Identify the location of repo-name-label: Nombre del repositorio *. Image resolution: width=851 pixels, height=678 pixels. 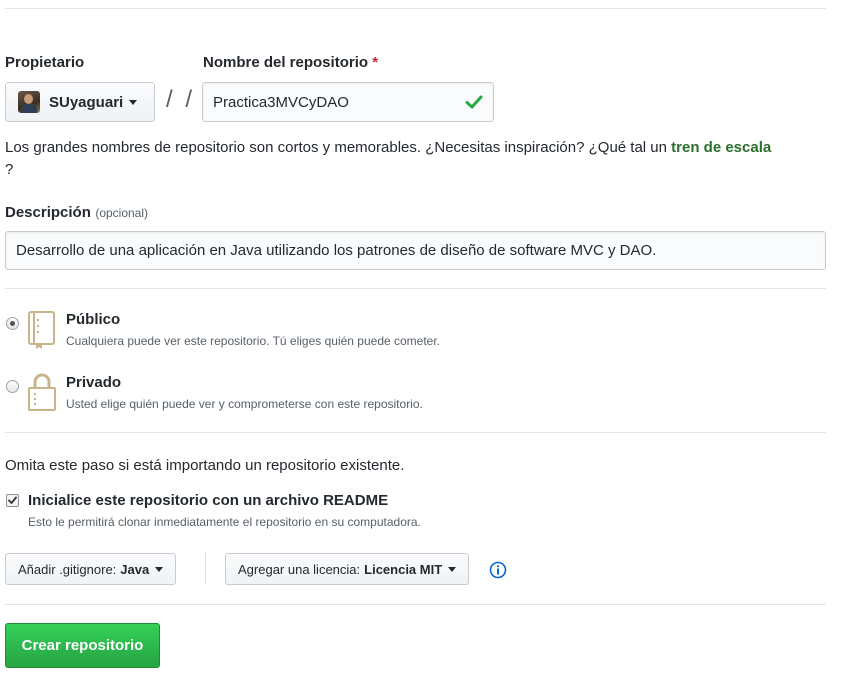
(290, 62).